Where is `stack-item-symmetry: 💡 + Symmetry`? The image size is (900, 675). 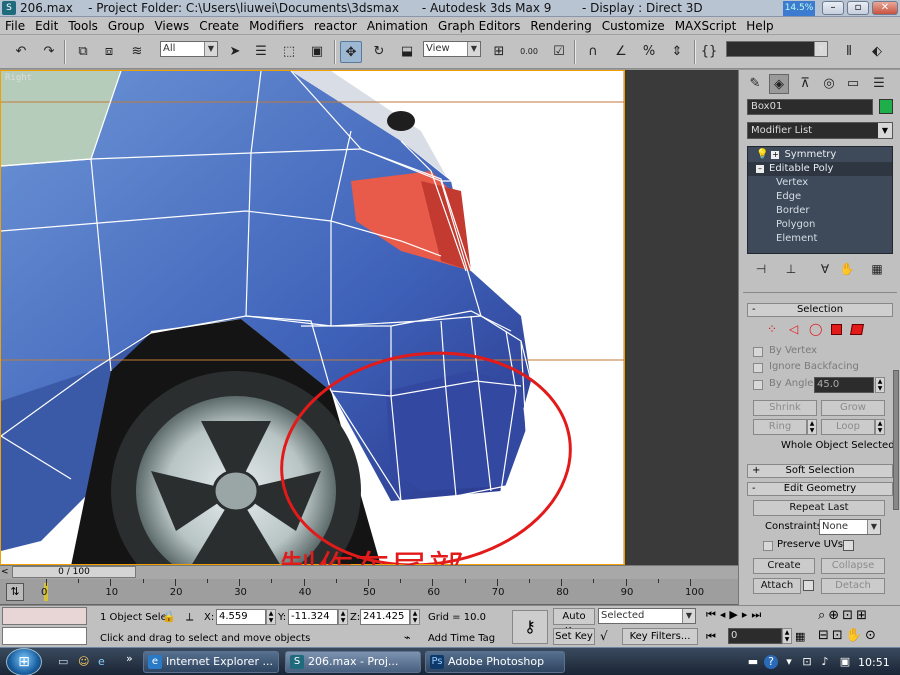
stack-item-symmetry: 💡 + Symmetry is located at coordinates (820, 155).